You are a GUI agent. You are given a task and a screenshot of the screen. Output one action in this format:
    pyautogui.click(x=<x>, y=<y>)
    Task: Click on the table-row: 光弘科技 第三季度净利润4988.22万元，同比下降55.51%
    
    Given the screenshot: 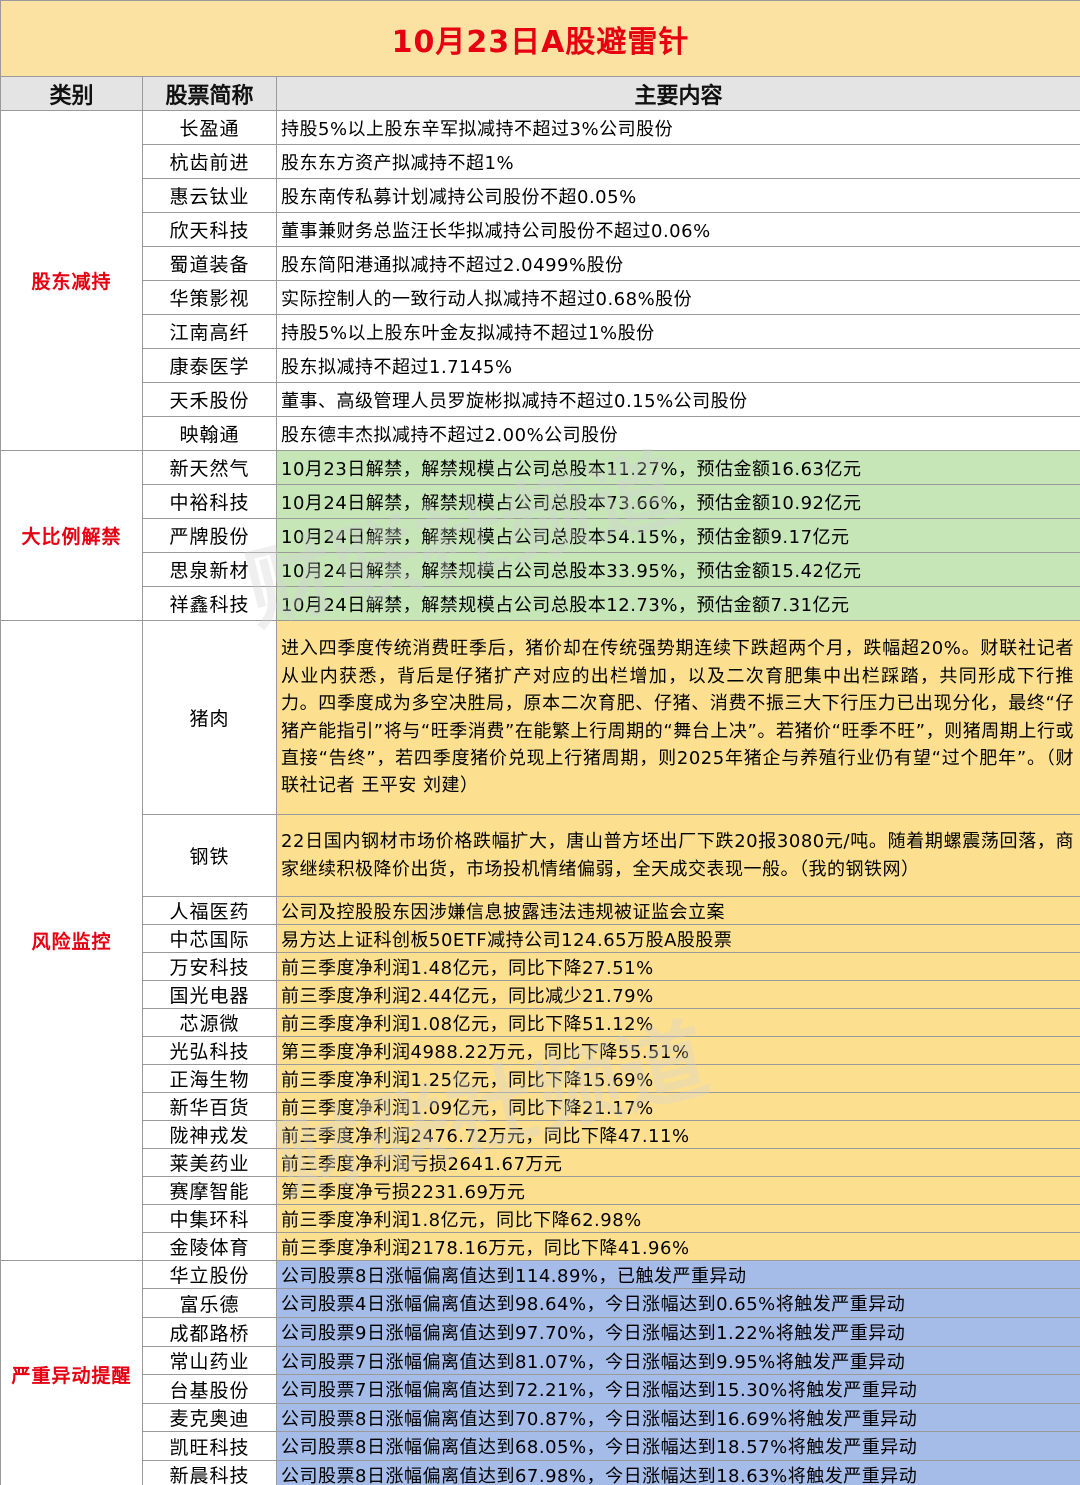 What is the action you would take?
    pyautogui.click(x=540, y=1050)
    